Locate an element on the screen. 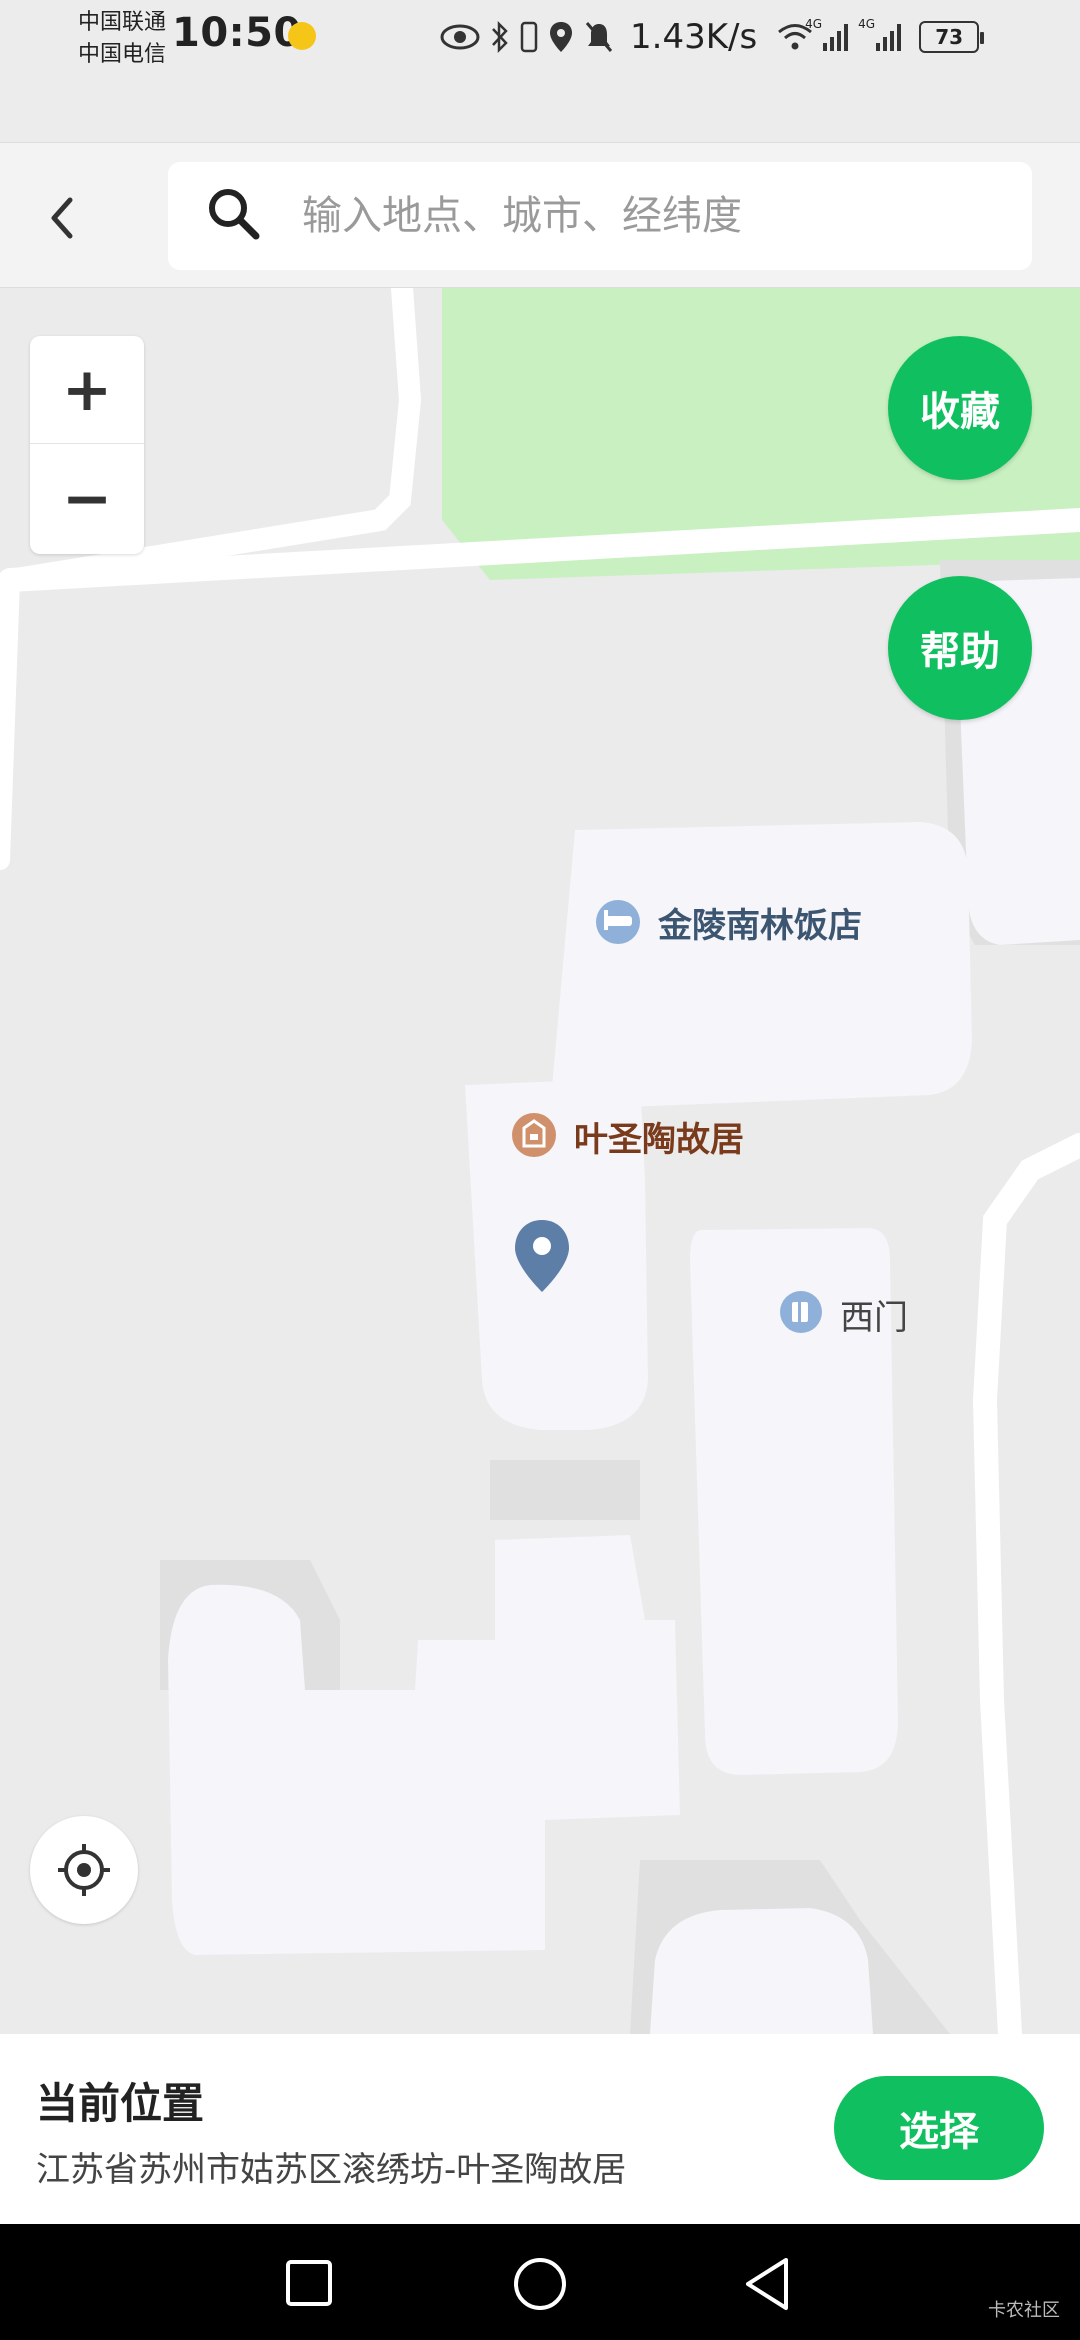 This screenshot has height=2340, width=1080. carrier-1: 中国联通 is located at coordinates (122, 22).